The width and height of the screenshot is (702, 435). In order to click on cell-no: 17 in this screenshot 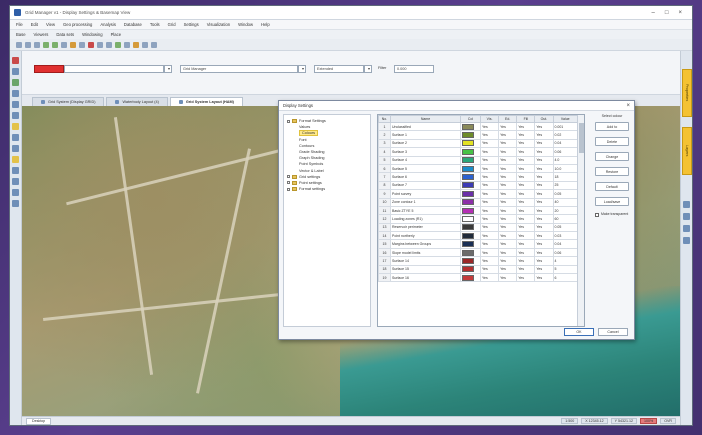, I will do `click(384, 261)`.